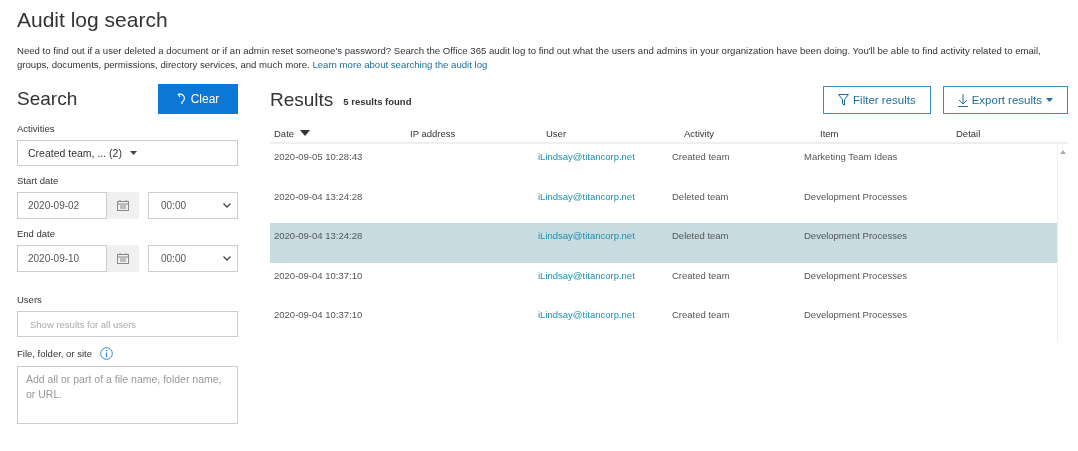 The height and width of the screenshot is (451, 1078). Describe the element at coordinates (36, 233) in the screenshot. I see `field-label: End date` at that location.